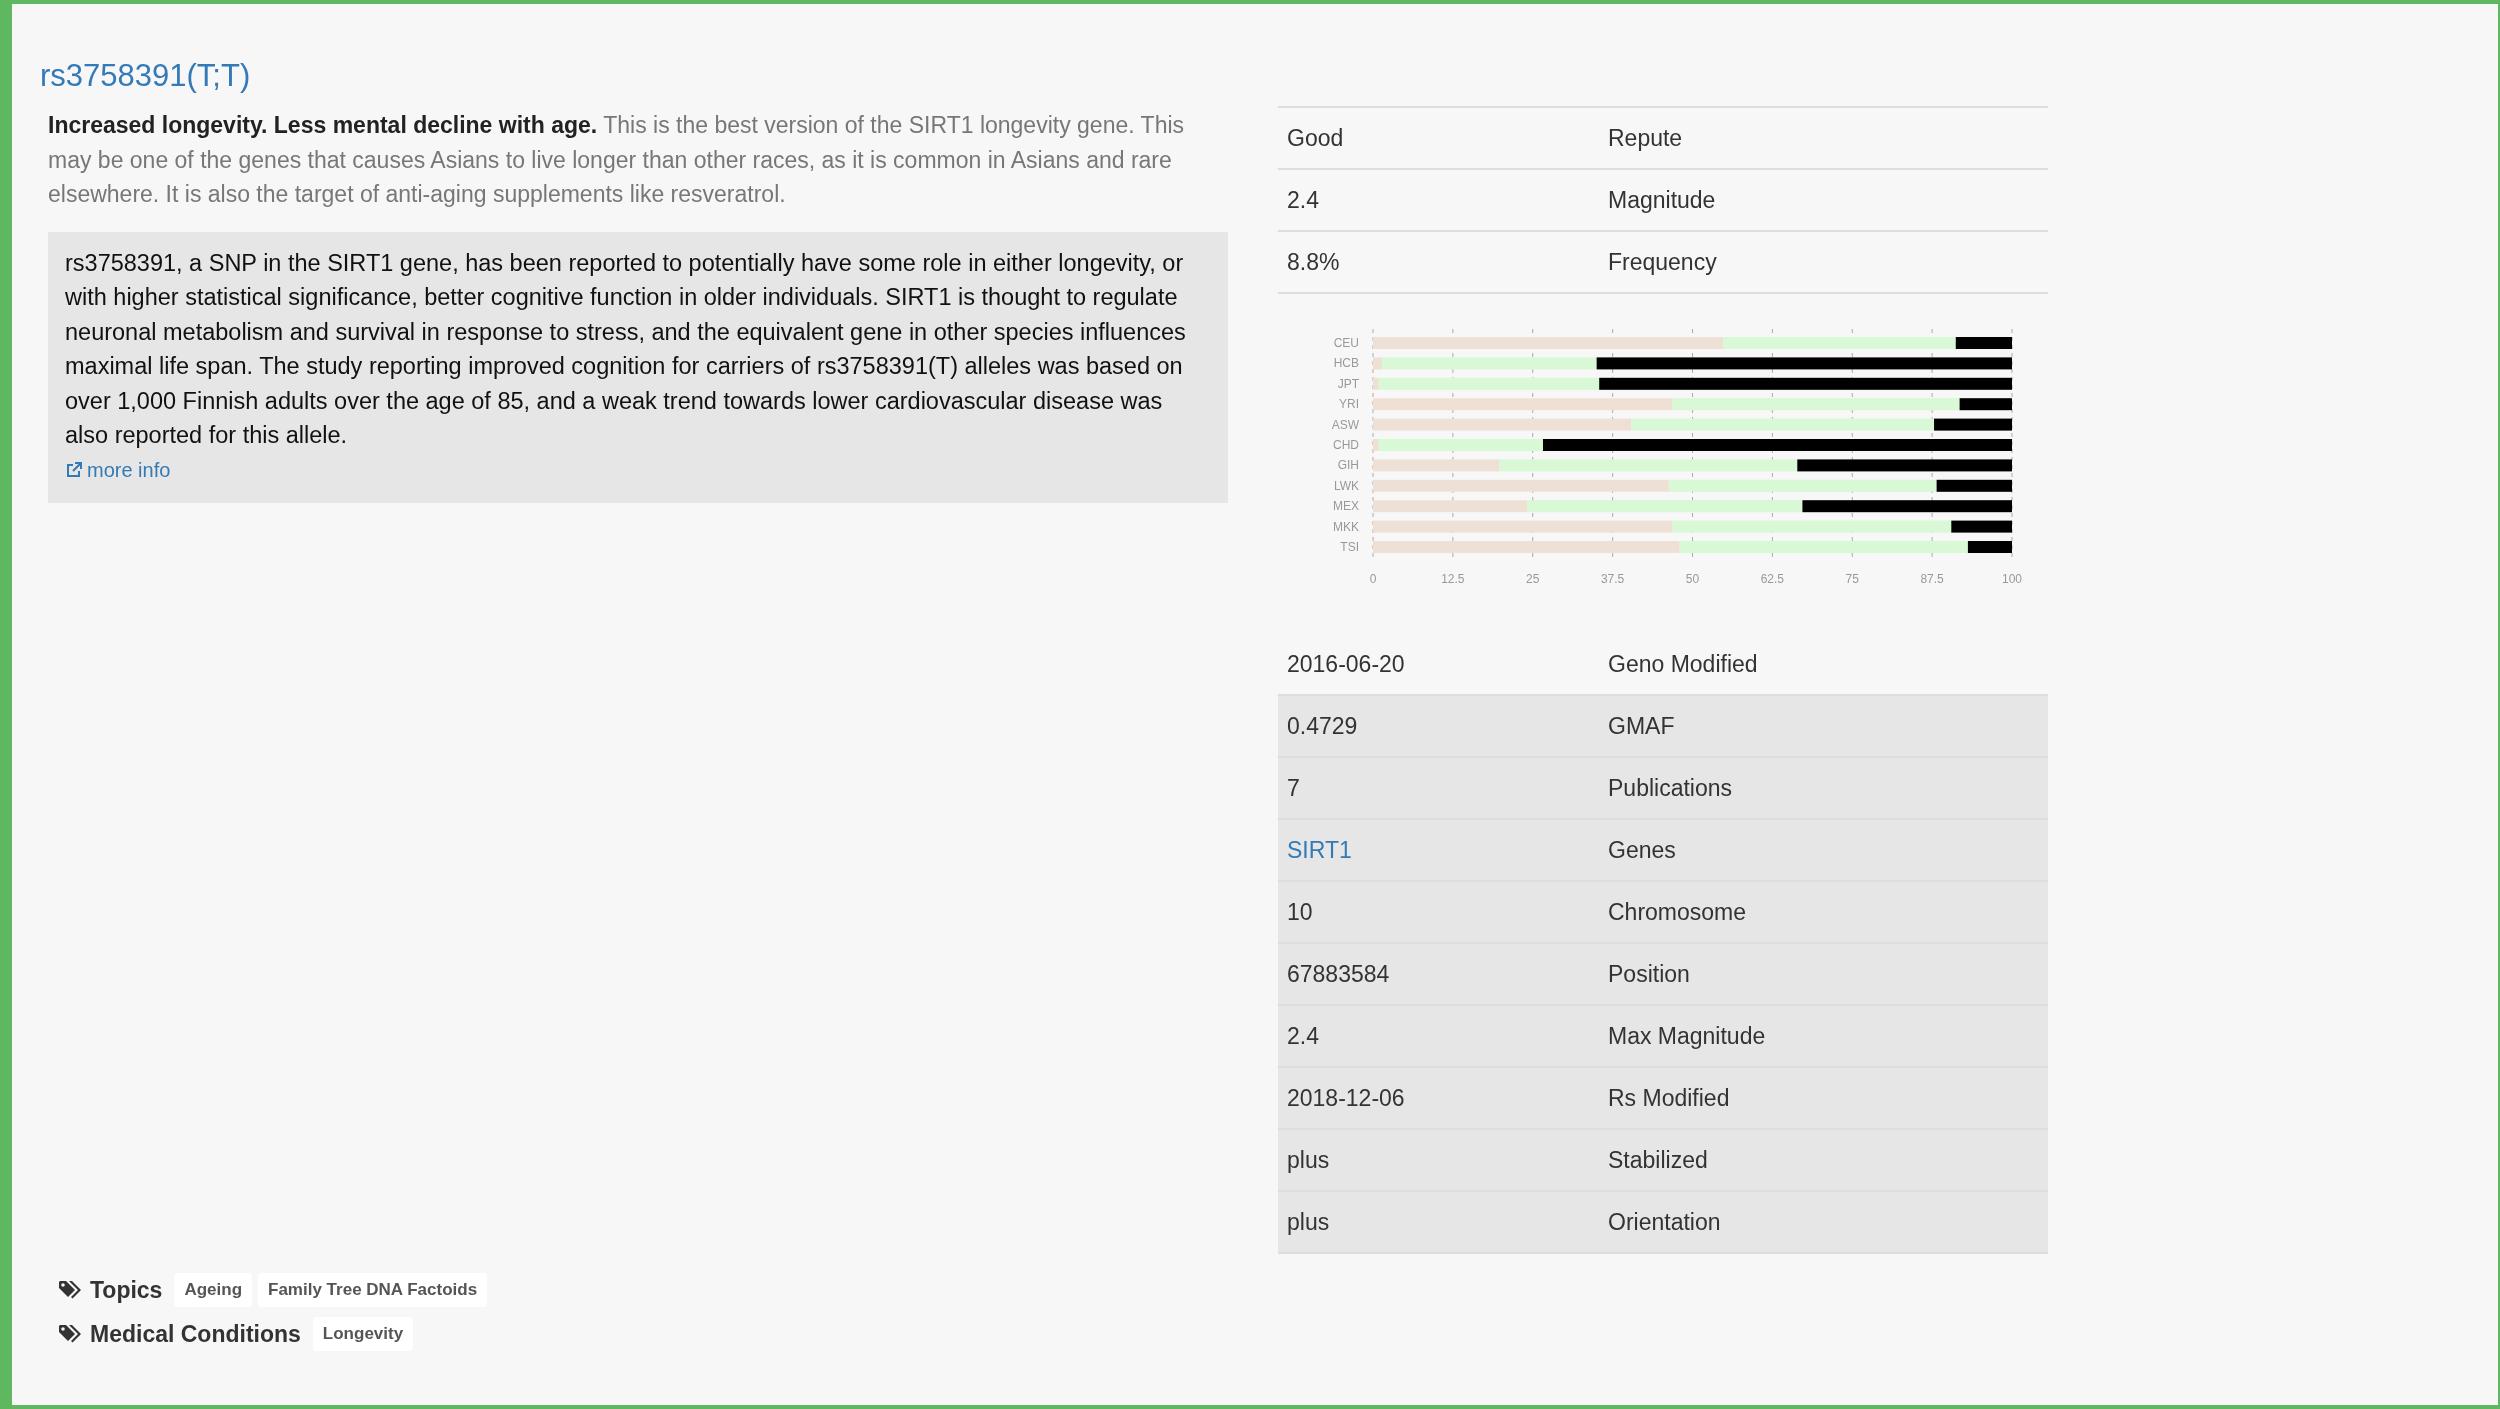 This screenshot has width=2500, height=1409. Describe the element at coordinates (1664, 1222) in the screenshot. I see `label-cell-text: Orientation` at that location.